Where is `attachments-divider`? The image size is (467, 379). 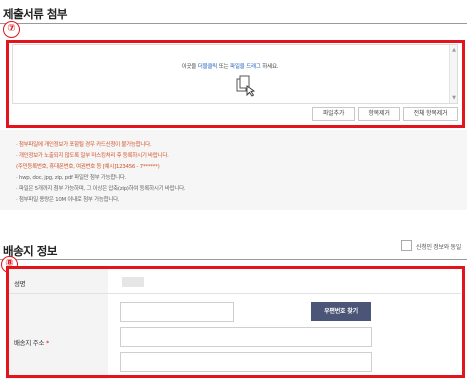 attachments-divider is located at coordinates (233, 23).